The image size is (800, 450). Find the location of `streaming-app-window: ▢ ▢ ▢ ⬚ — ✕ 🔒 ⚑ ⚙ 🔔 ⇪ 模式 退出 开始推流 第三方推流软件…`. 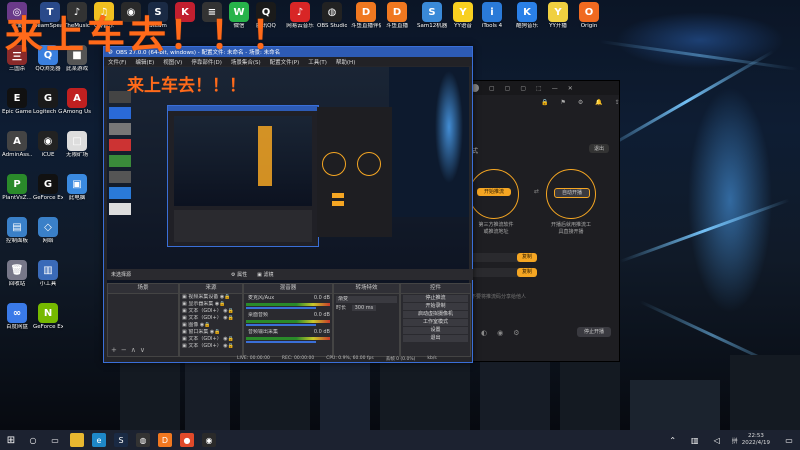

streaming-app-window: ▢ ▢ ▢ ⬚ — ✕ 🔒 ⚑ ⚙ 🔔 ⇪ 模式 退出 开始推流 第三方推流软件… is located at coordinates (540, 221).